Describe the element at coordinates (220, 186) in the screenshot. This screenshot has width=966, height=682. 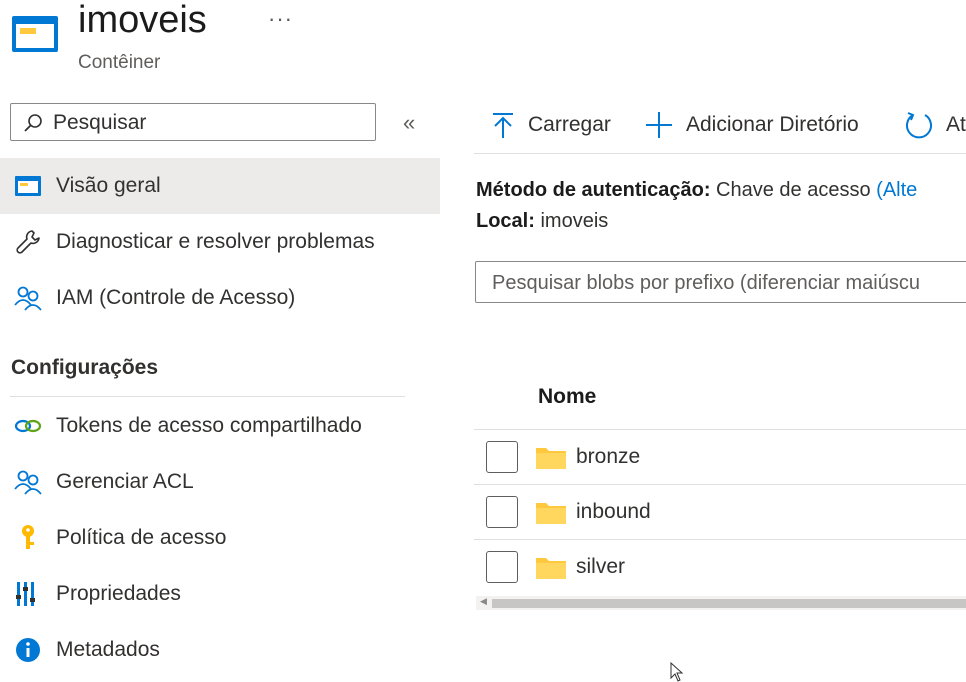
I see `sidebar-item-overview: Visão geral` at that location.